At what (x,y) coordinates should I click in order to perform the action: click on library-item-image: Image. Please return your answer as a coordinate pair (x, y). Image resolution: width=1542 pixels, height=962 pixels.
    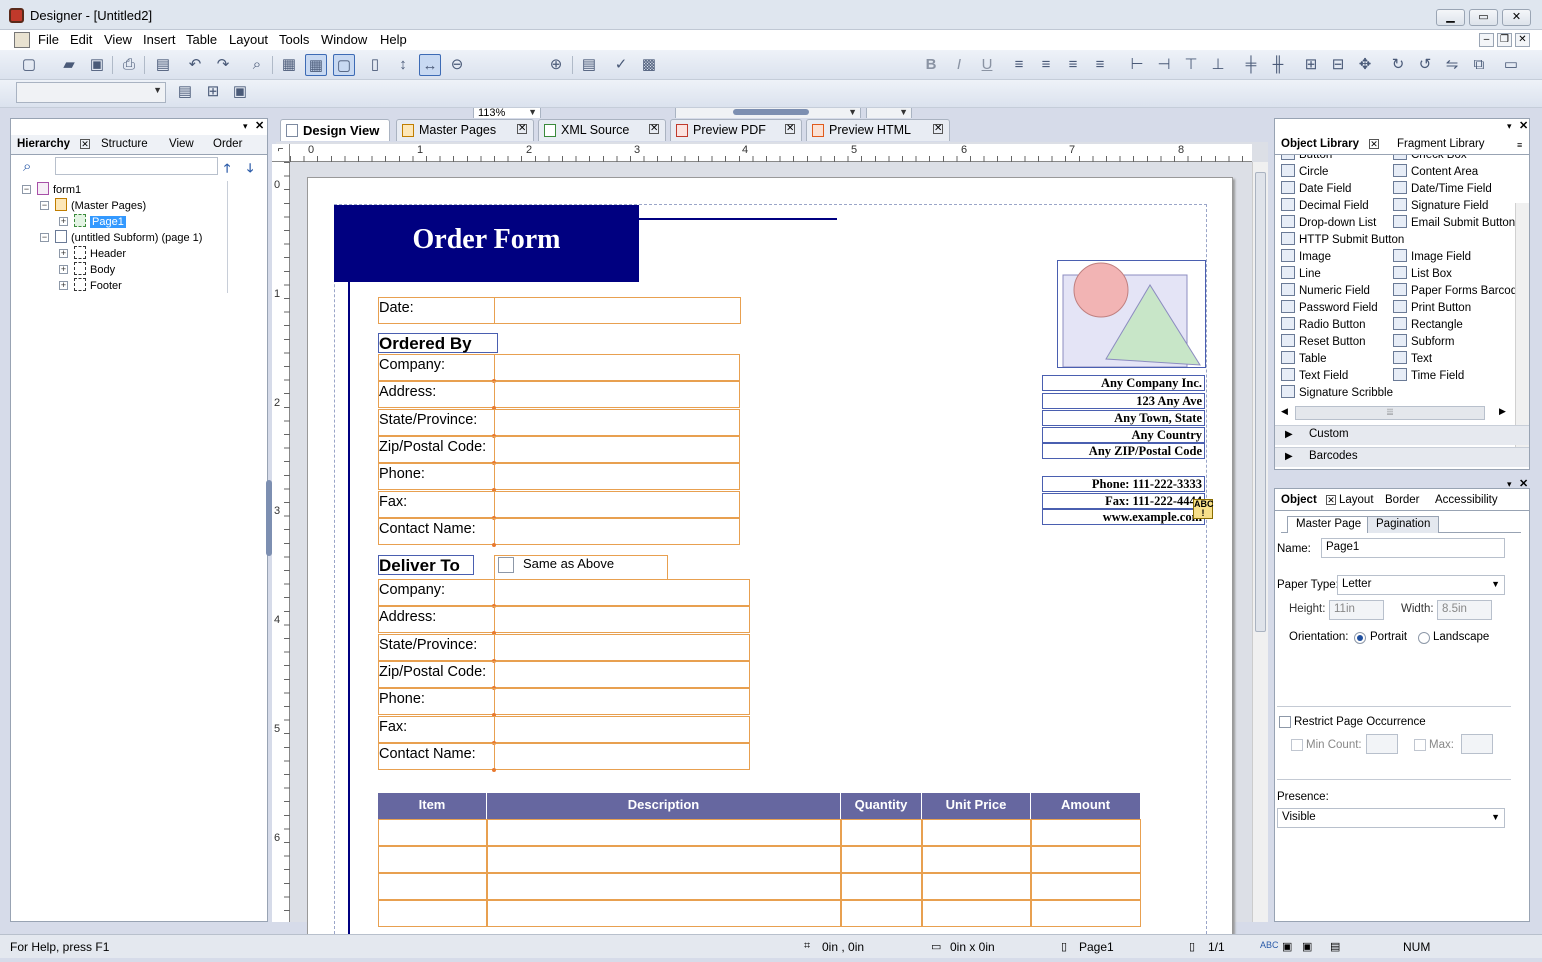
    Looking at the image, I should click on (1306, 256).